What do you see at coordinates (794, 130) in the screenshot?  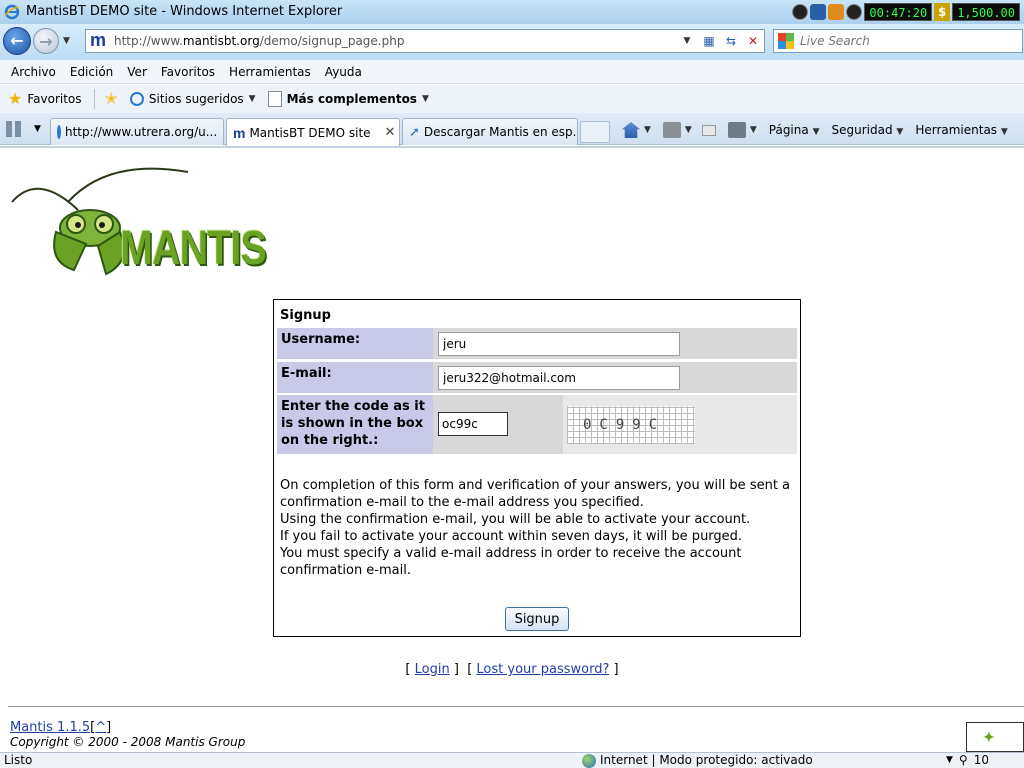 I see `page-menu: Página ▼` at bounding box center [794, 130].